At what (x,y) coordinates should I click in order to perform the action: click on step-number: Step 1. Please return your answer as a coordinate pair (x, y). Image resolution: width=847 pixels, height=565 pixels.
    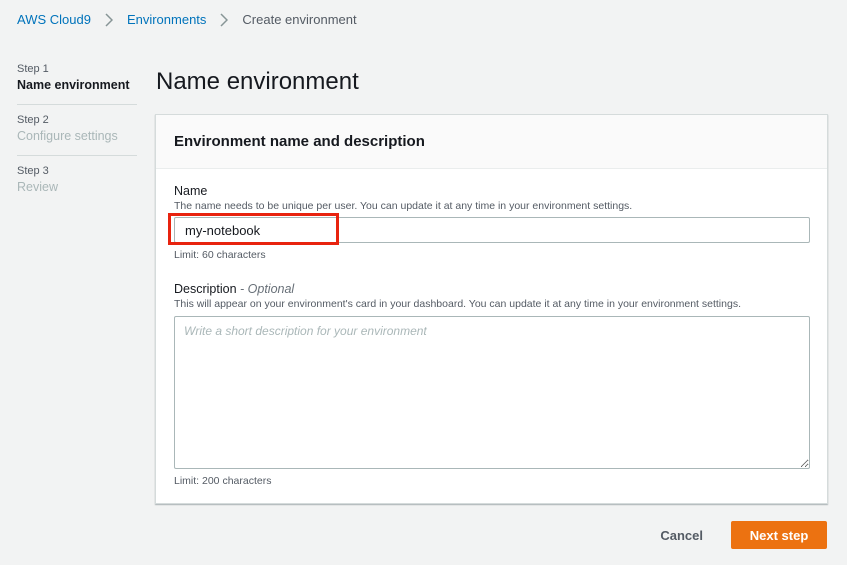
    Looking at the image, I should click on (33, 69).